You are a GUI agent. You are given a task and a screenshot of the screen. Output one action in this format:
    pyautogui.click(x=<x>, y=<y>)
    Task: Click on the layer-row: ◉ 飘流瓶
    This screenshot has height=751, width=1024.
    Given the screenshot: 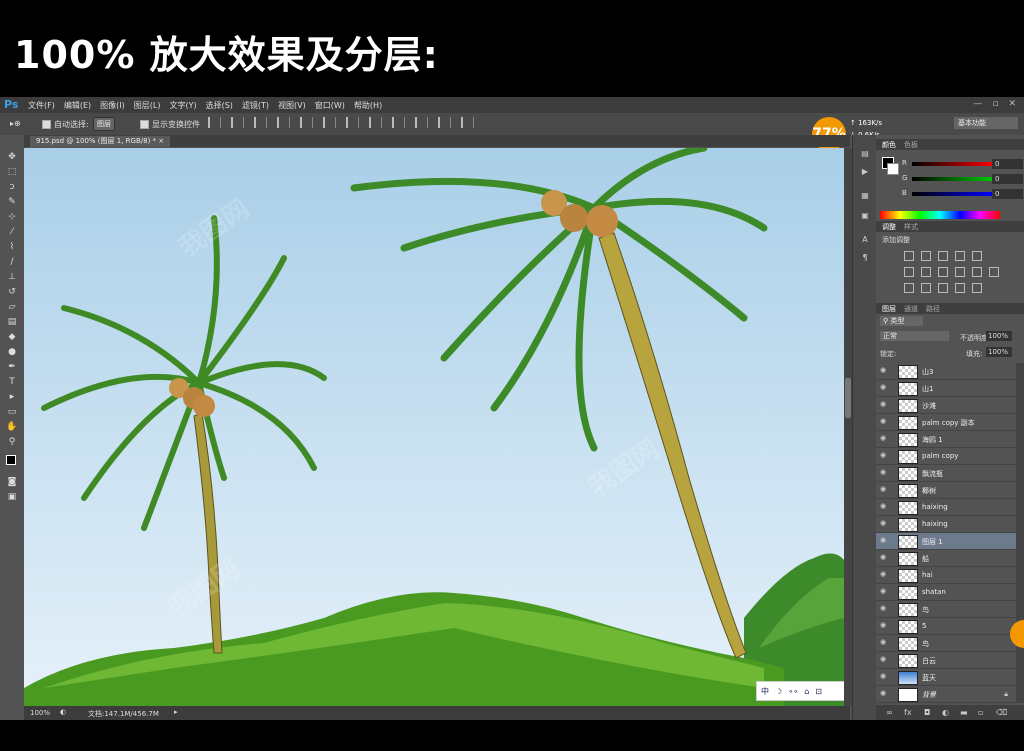 What is the action you would take?
    pyautogui.click(x=946, y=473)
    